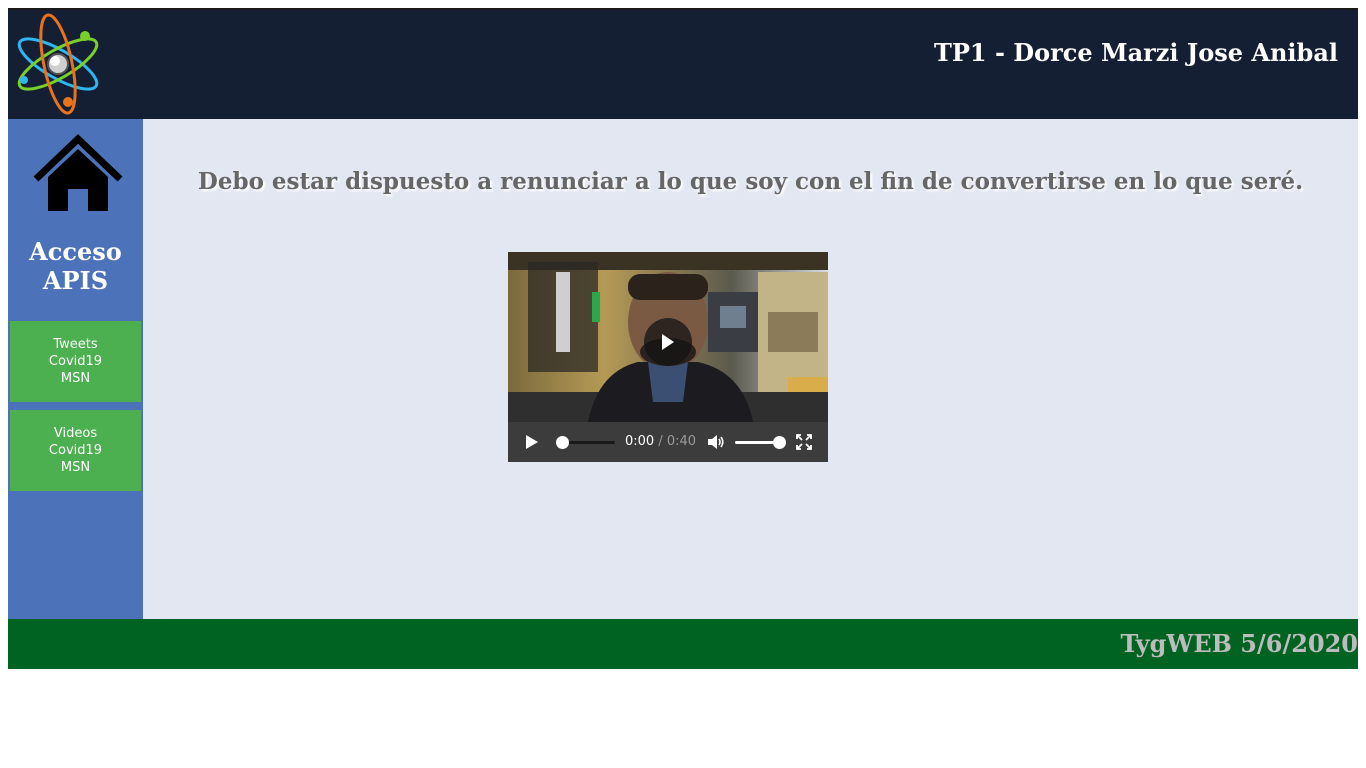 This screenshot has height=768, width=1366. I want to click on tweets-covid19-msn-button: Tweets Covid19 MSN, so click(75, 361).